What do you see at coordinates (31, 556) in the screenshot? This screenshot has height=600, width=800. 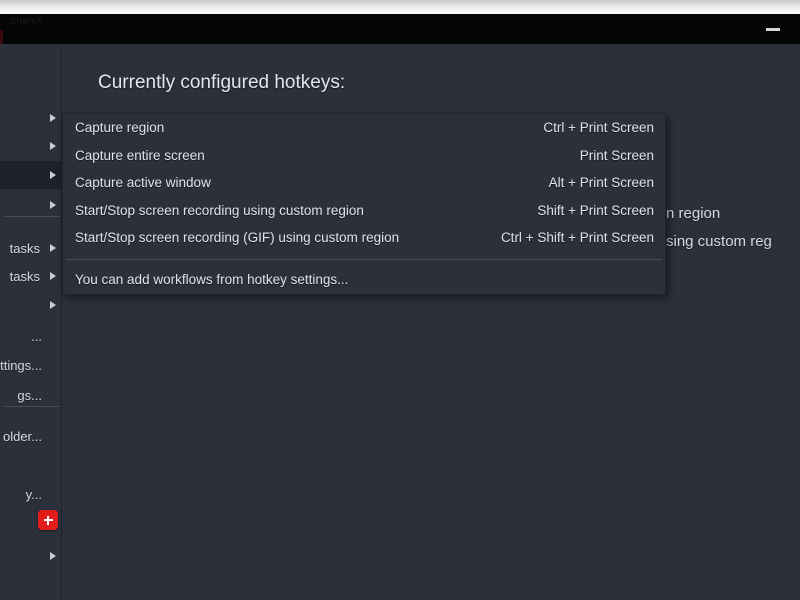 I see `sidebar-menu-item-bottom` at bounding box center [31, 556].